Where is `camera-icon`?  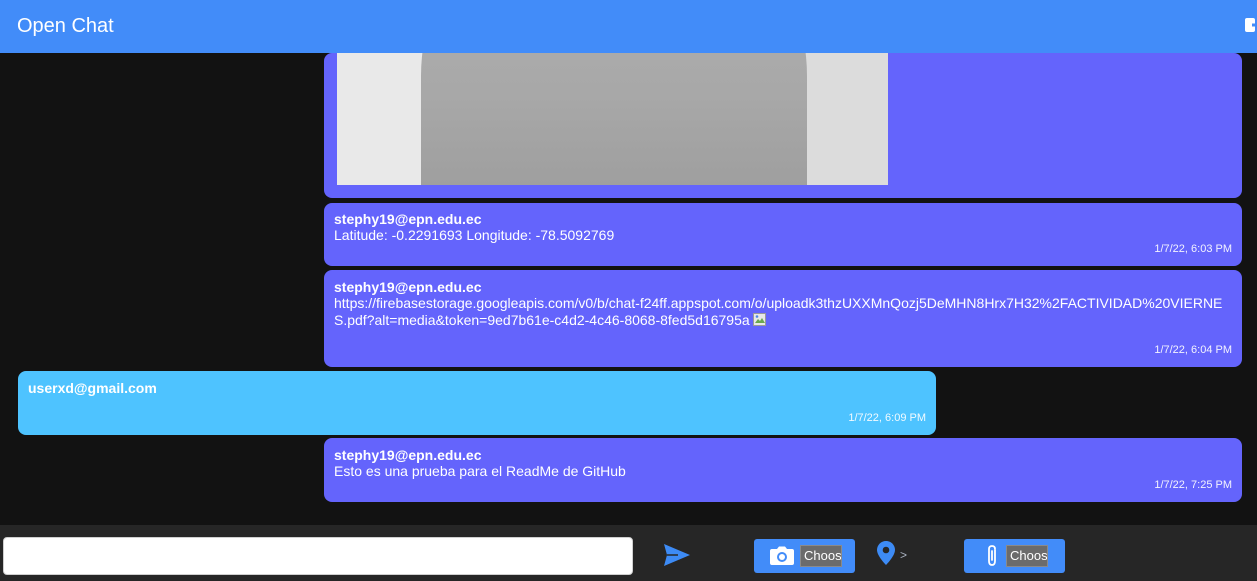 camera-icon is located at coordinates (782, 556).